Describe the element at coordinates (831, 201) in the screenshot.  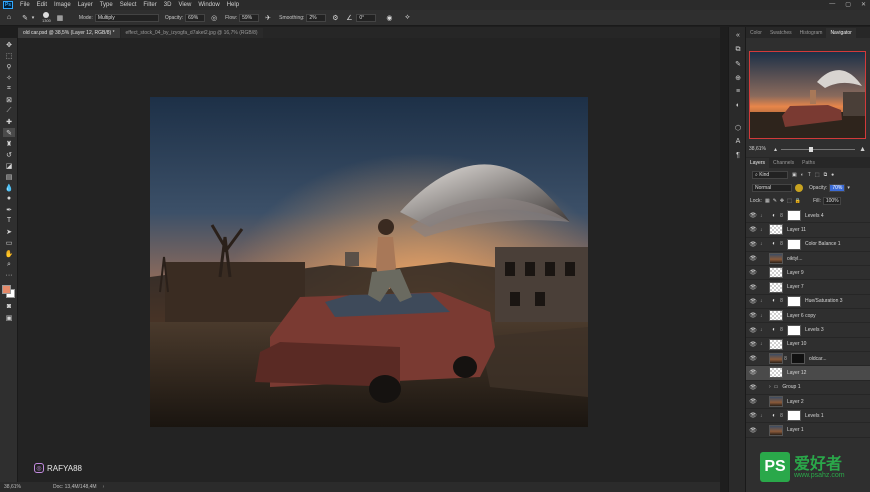
I see `fill-input: 100%` at that location.